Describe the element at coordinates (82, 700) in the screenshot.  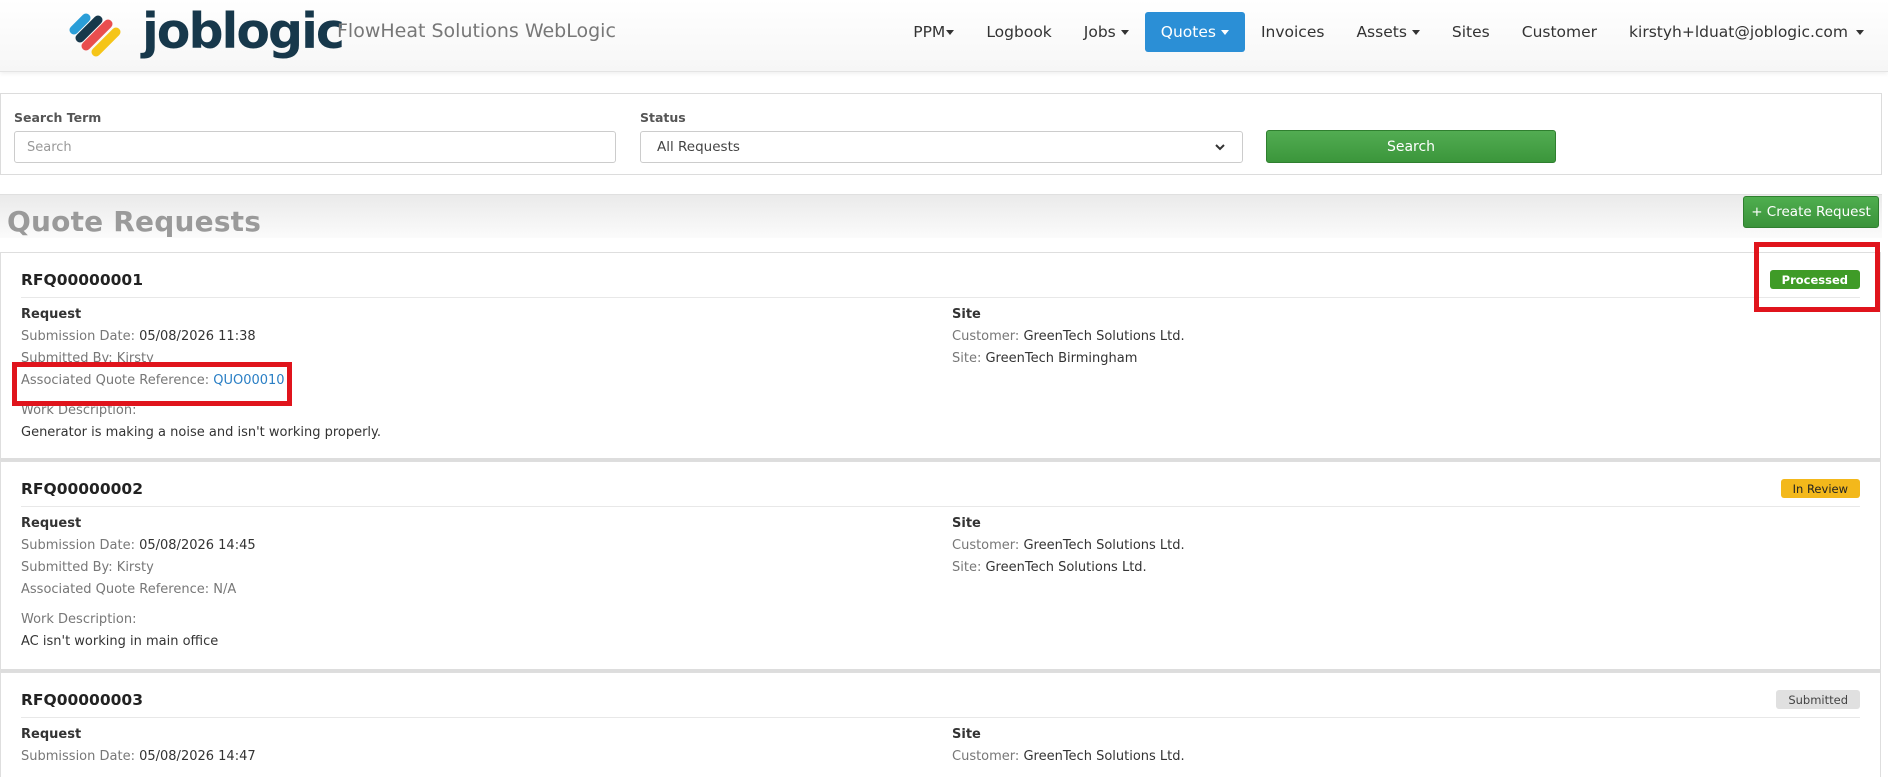
I see `request-id: RFQ00000003` at that location.